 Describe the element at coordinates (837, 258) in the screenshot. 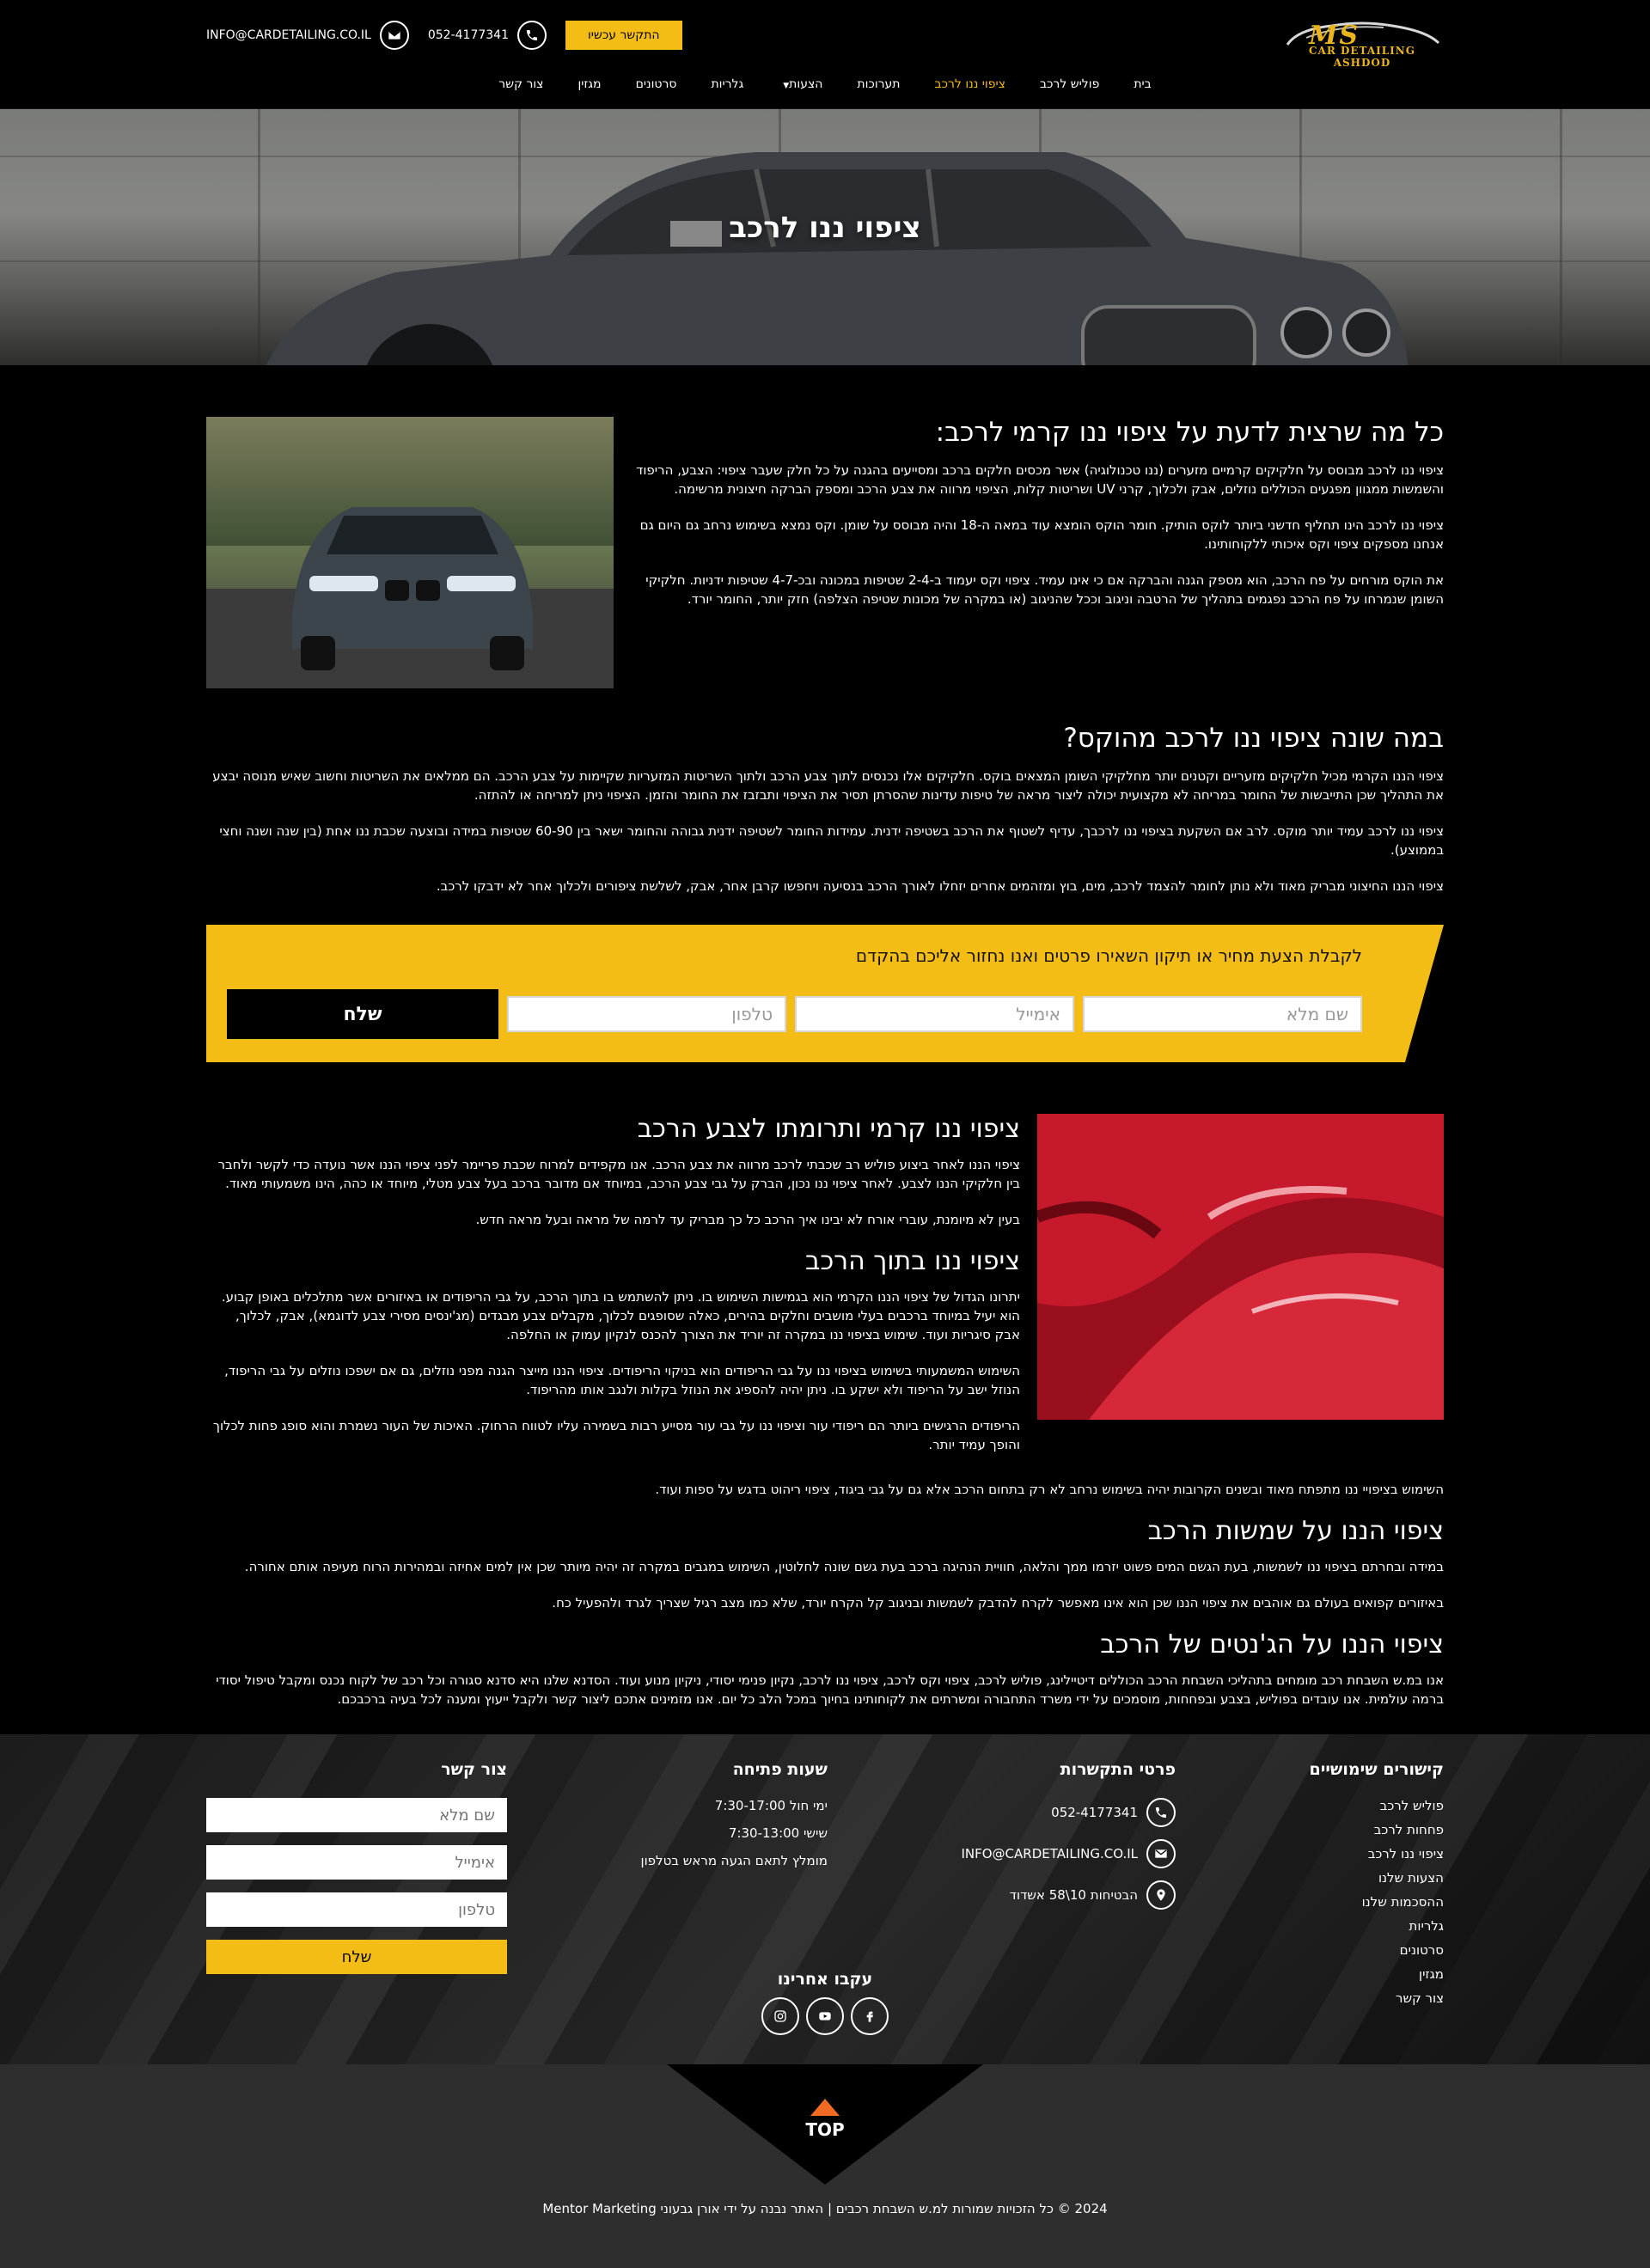

I see `hero-car-image` at that location.